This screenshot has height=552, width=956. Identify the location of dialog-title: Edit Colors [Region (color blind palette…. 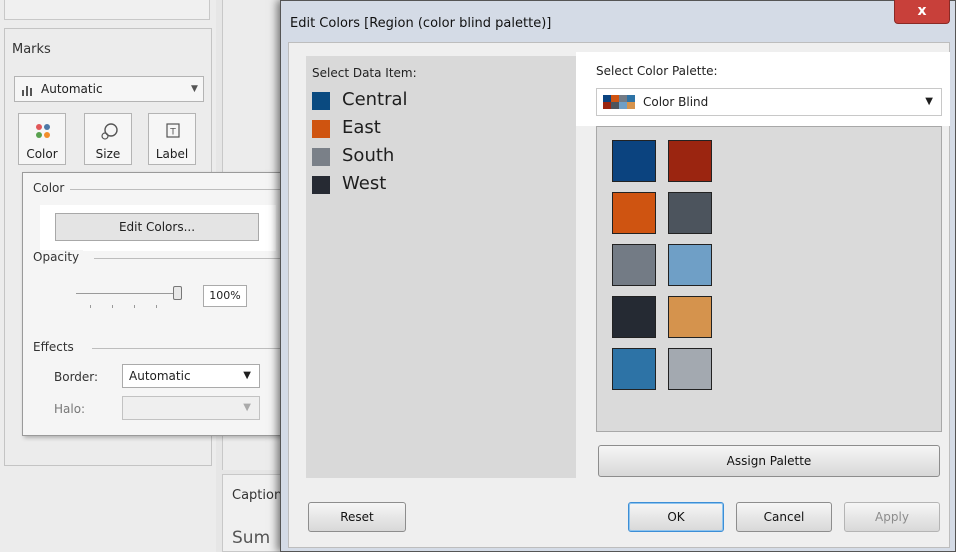
(421, 23).